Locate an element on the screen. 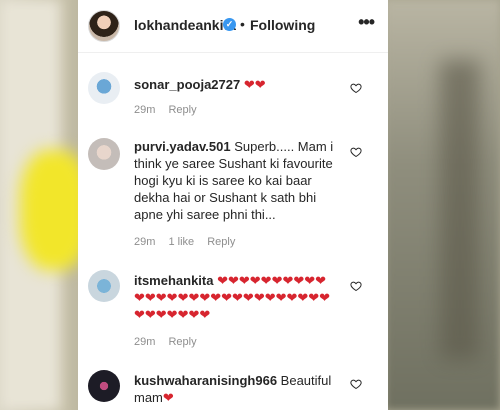 This screenshot has height=410, width=500. commenter-username: itsmehankita is located at coordinates (173, 280).